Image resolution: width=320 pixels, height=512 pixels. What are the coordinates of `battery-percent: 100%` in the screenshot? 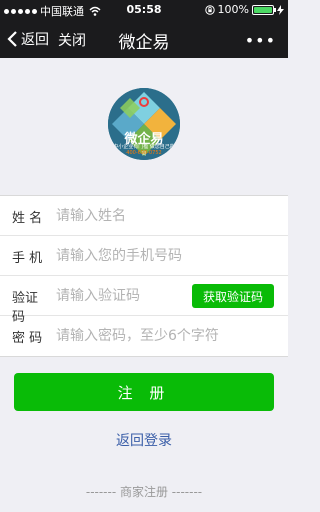 It's located at (233, 9).